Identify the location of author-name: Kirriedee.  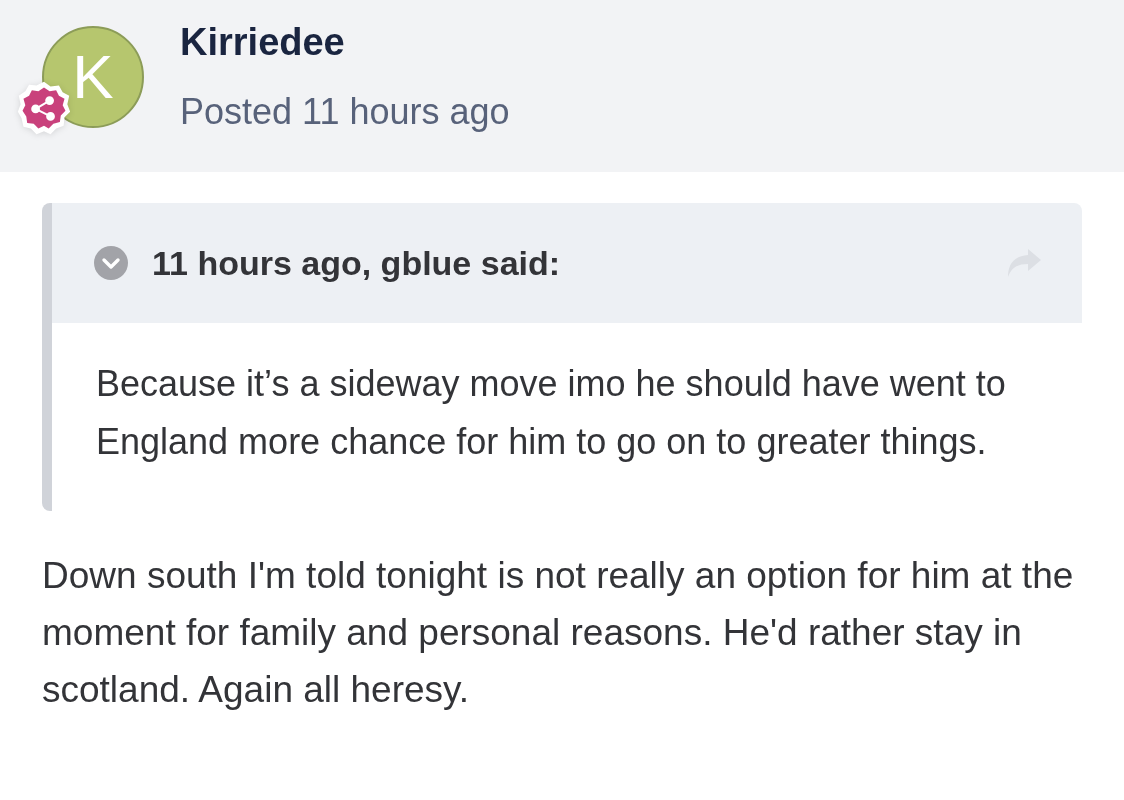
(262, 42).